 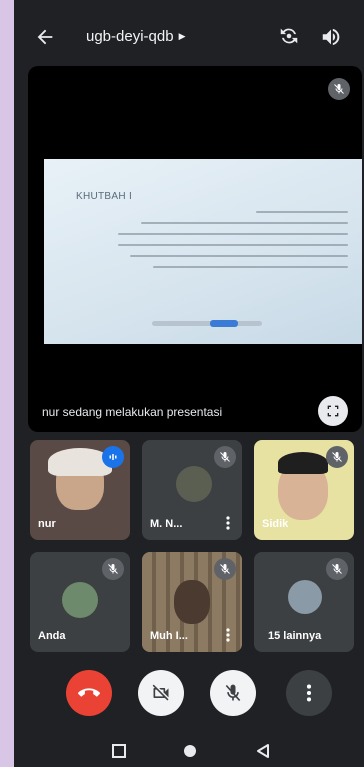 What do you see at coordinates (130, 36) in the screenshot?
I see `meeting-code: ugb-deyi-qdb` at bounding box center [130, 36].